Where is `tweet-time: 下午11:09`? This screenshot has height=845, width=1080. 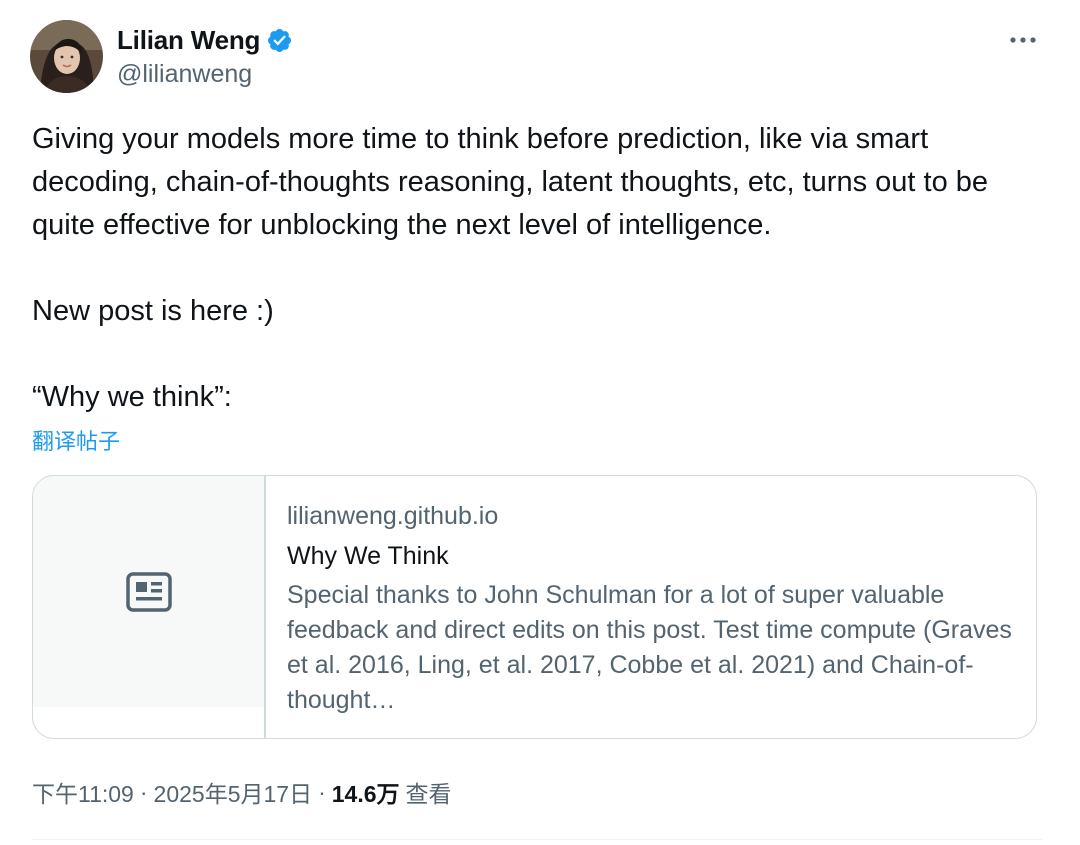 tweet-time: 下午11:09 is located at coordinates (83, 792).